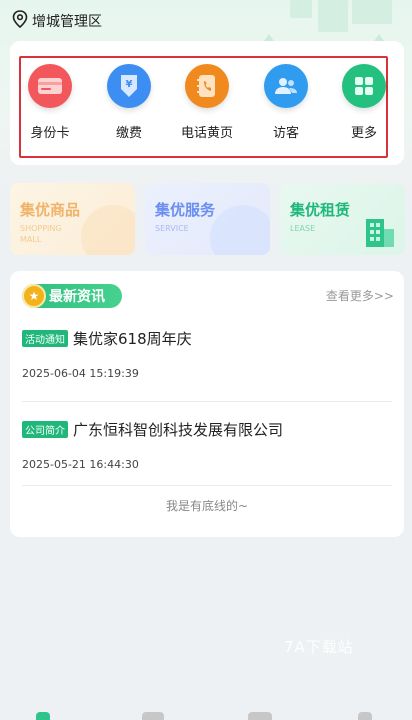 The width and height of the screenshot is (412, 720). I want to click on tab-service-icon, so click(153, 716).